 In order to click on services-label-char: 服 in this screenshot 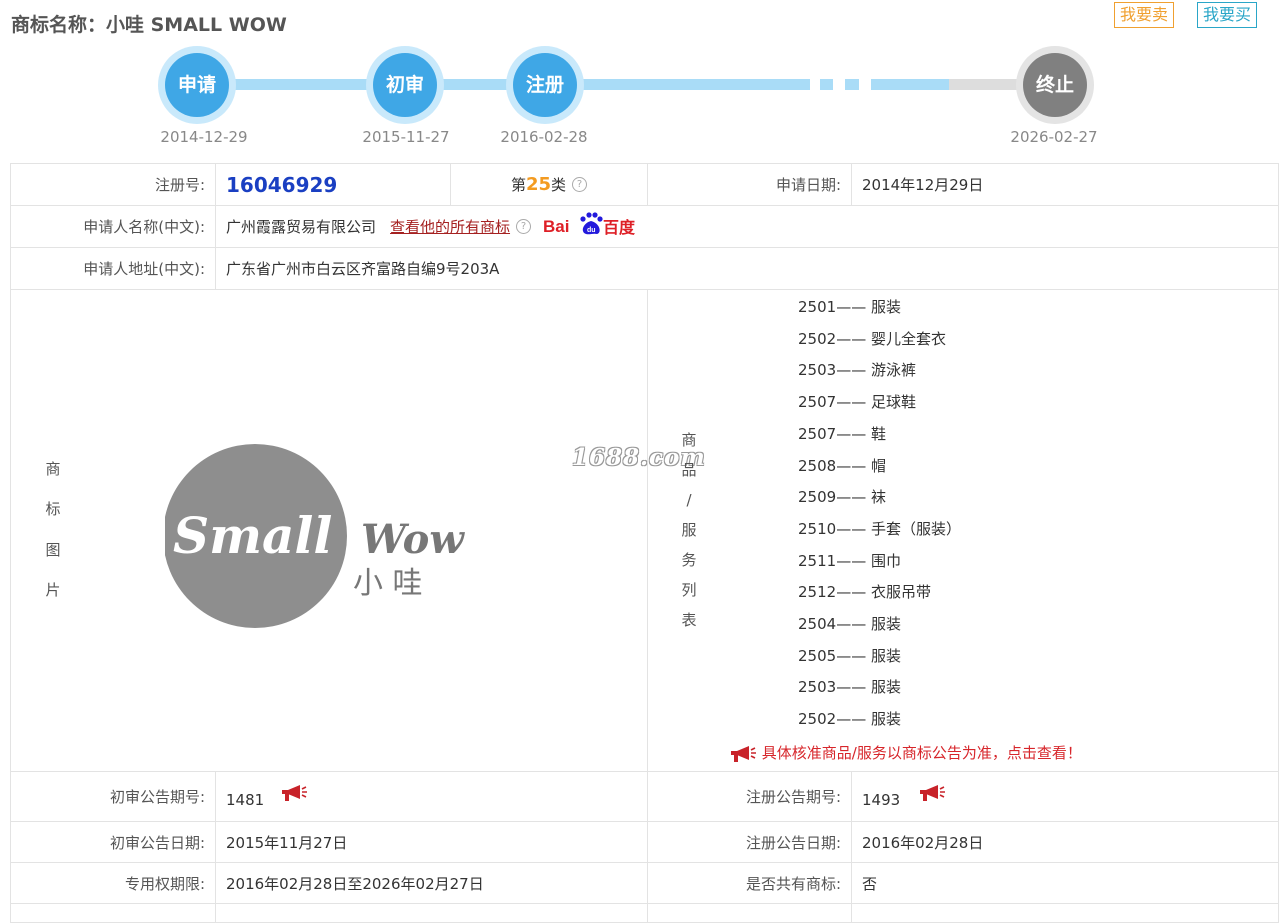, I will do `click(689, 530)`.